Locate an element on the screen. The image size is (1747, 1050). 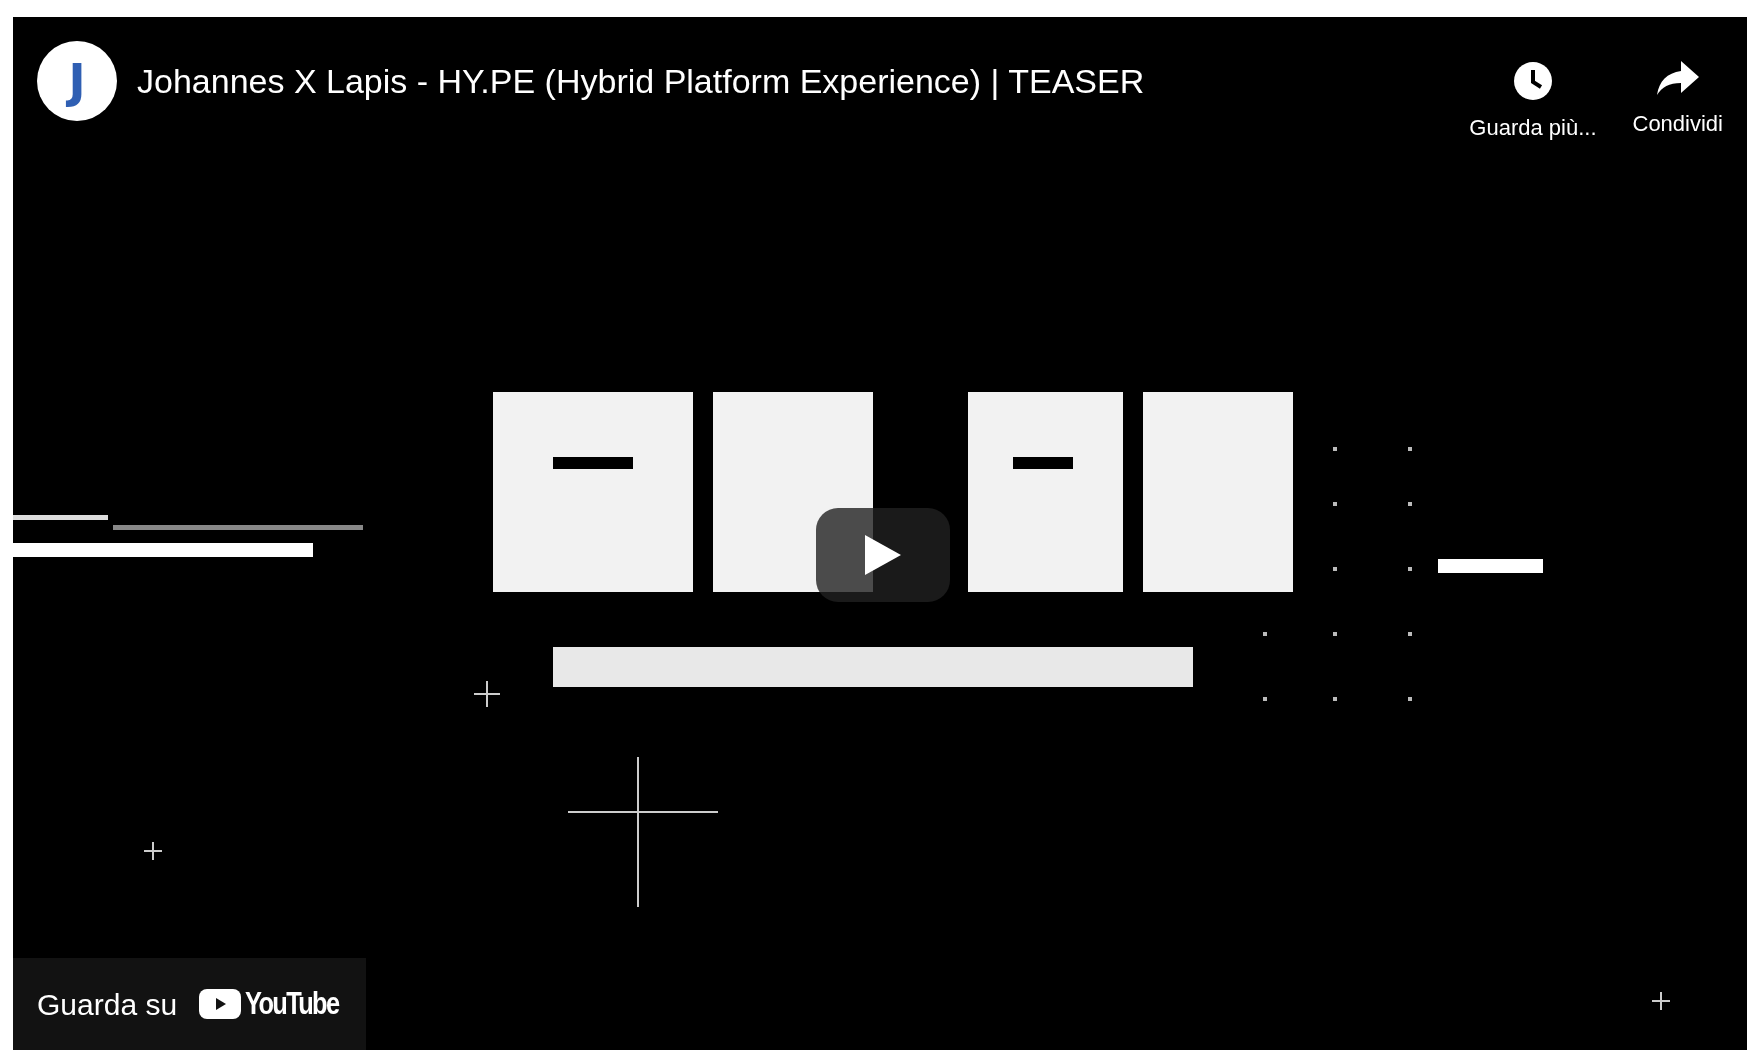
watch-on-youtube-button: Guarda su YouTube is located at coordinates (189, 1004).